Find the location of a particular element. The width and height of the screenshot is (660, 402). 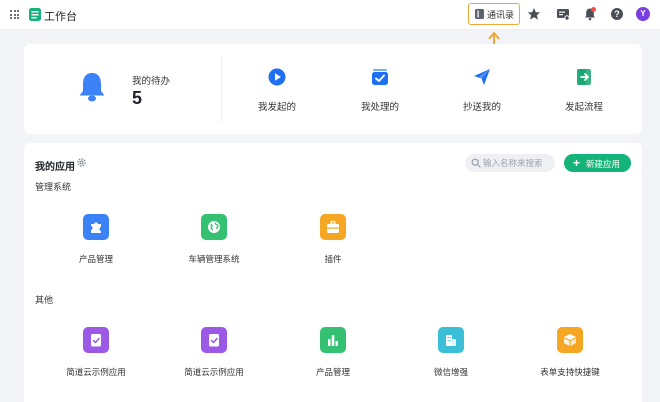

help-icon: ? is located at coordinates (617, 14).